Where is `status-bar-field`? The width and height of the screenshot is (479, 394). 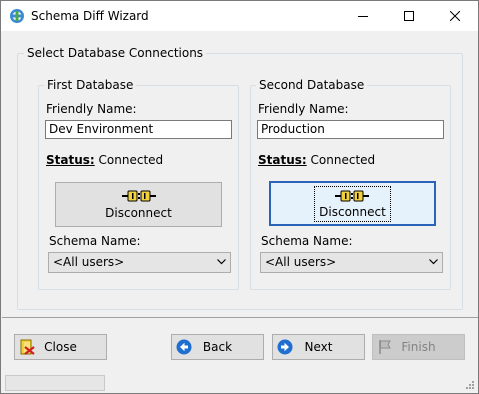 status-bar-field is located at coordinates (55, 383).